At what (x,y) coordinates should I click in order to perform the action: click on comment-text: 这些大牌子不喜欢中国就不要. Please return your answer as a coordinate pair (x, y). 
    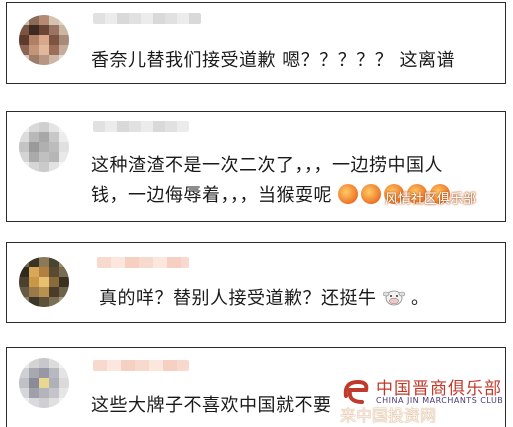
    Looking at the image, I should click on (211, 405).